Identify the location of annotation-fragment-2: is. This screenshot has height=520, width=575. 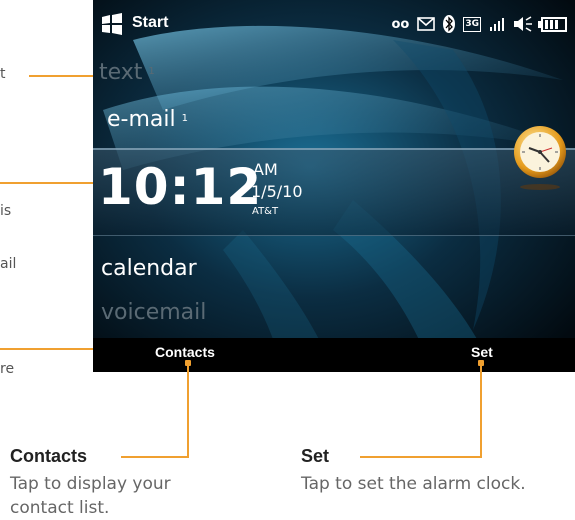
(6, 211).